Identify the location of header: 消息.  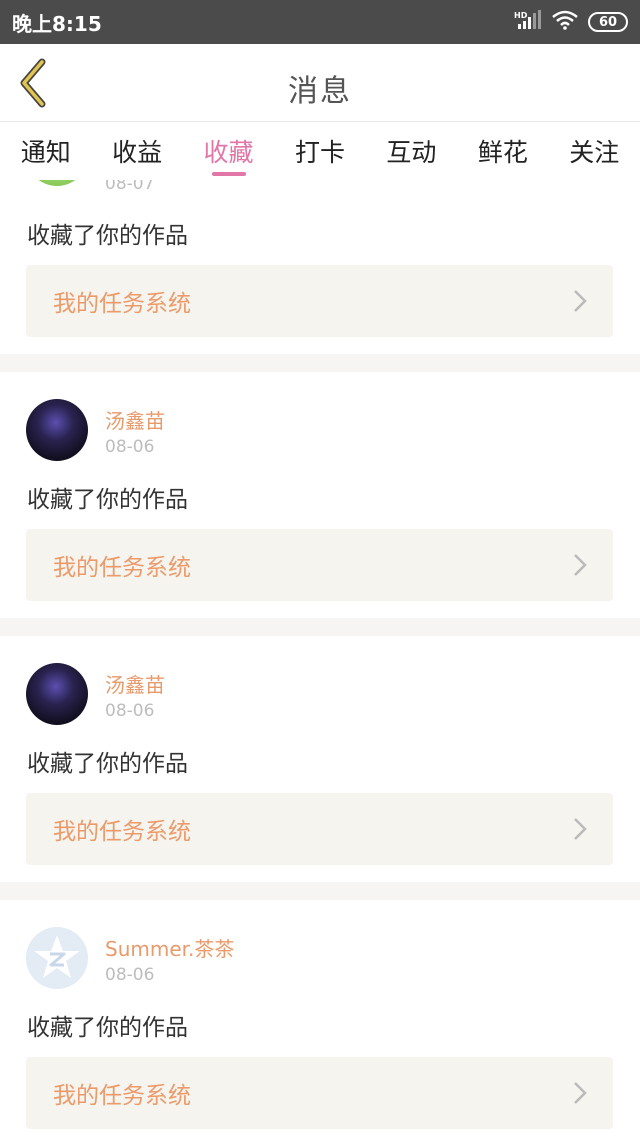
(320, 83).